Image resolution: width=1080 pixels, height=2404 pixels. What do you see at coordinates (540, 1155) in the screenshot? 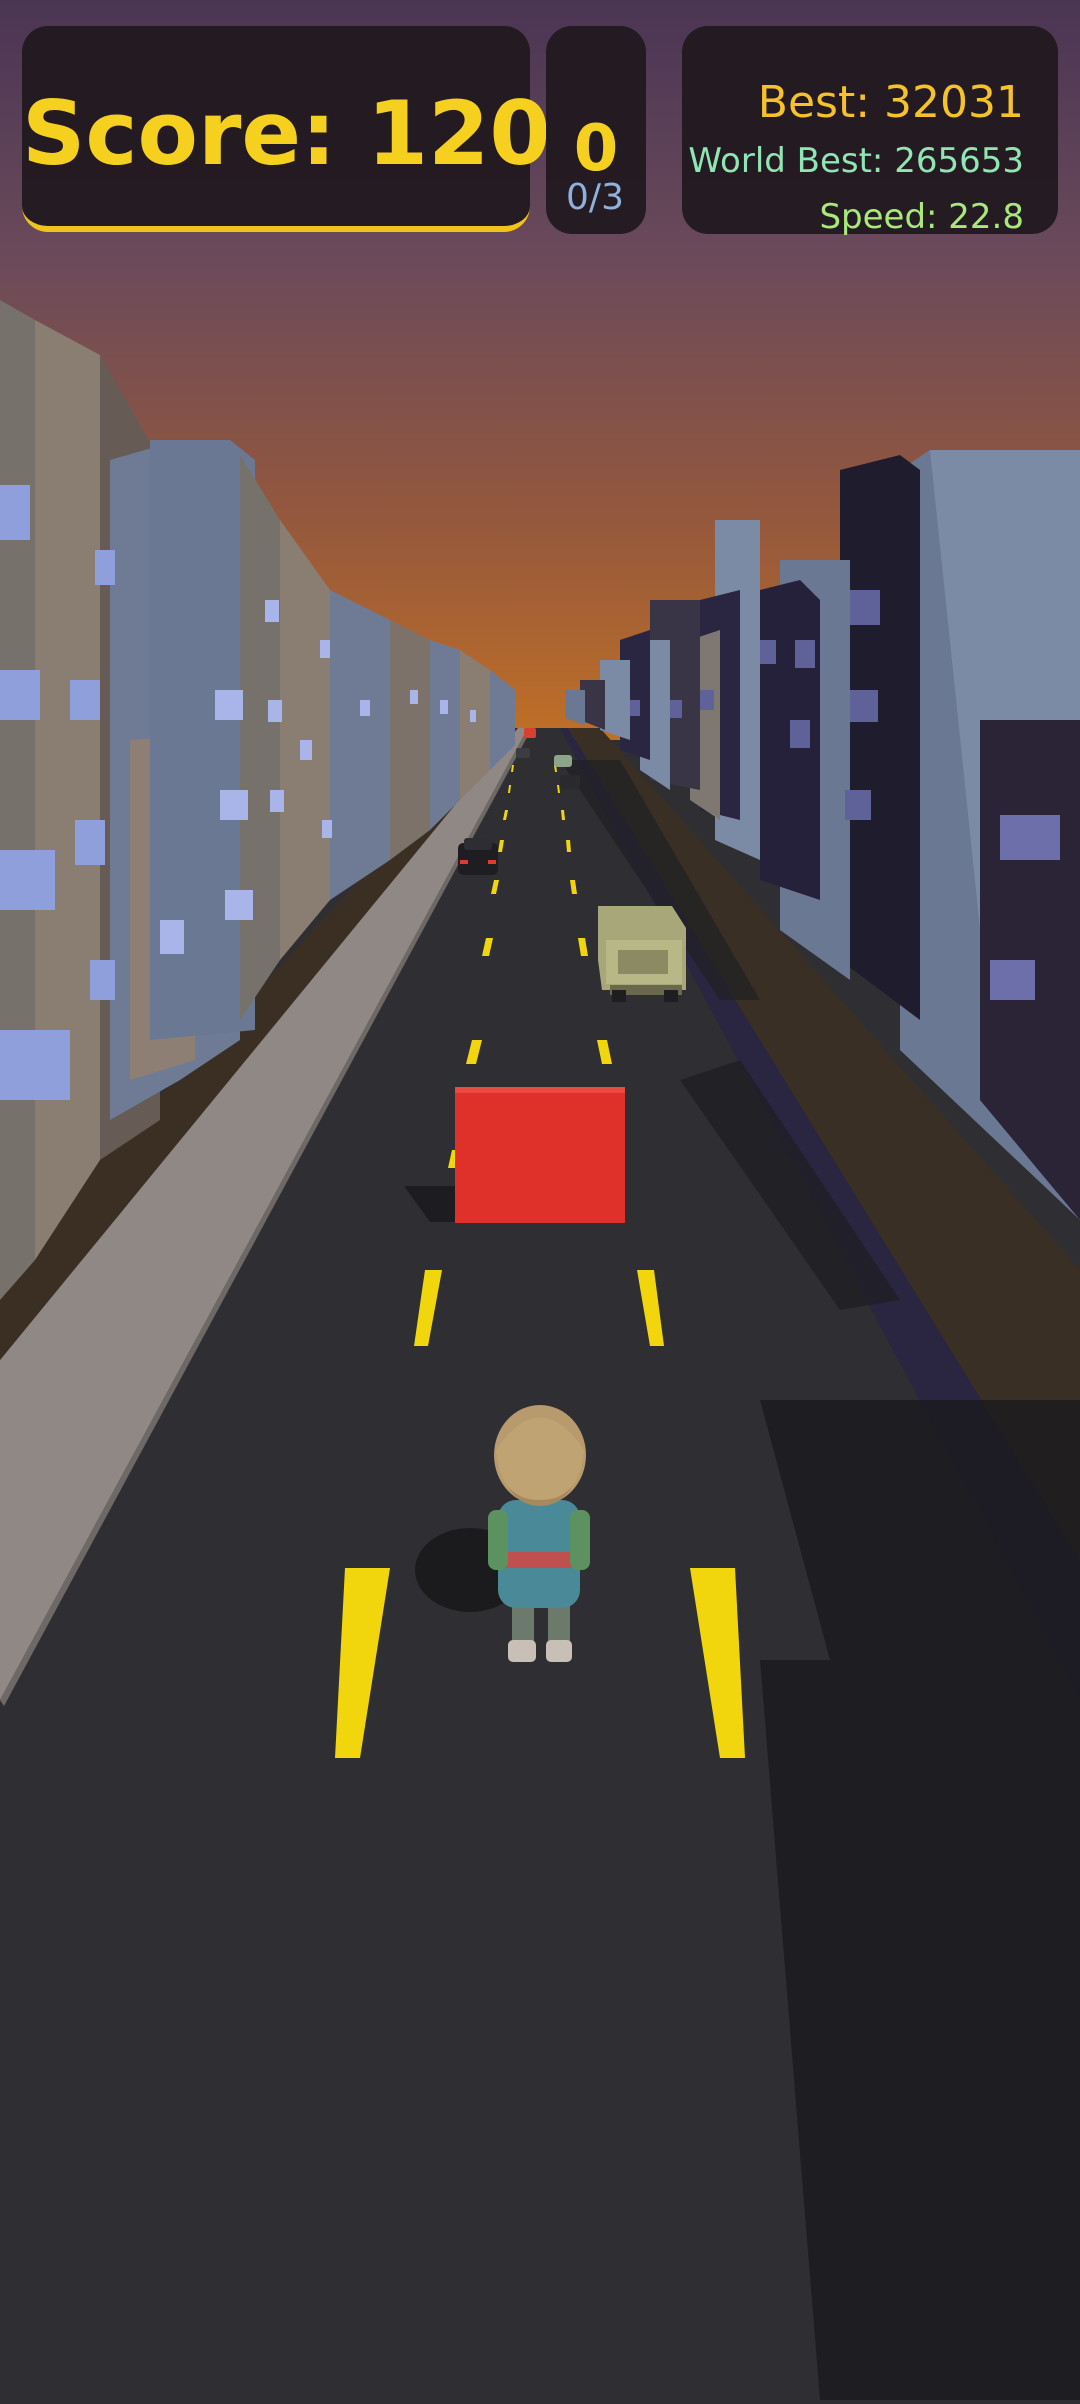
I see `obstacle-red-block` at bounding box center [540, 1155].